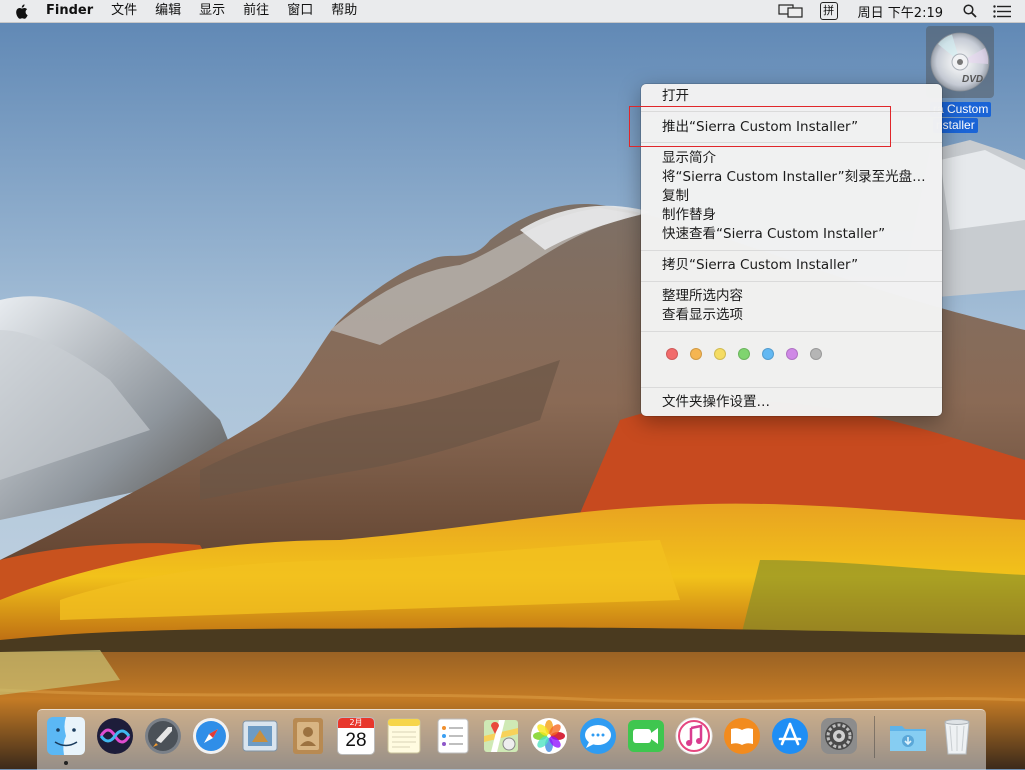 Image resolution: width=1025 pixels, height=770 pixels. What do you see at coordinates (260, 736) in the screenshot?
I see `mail-icon` at bounding box center [260, 736].